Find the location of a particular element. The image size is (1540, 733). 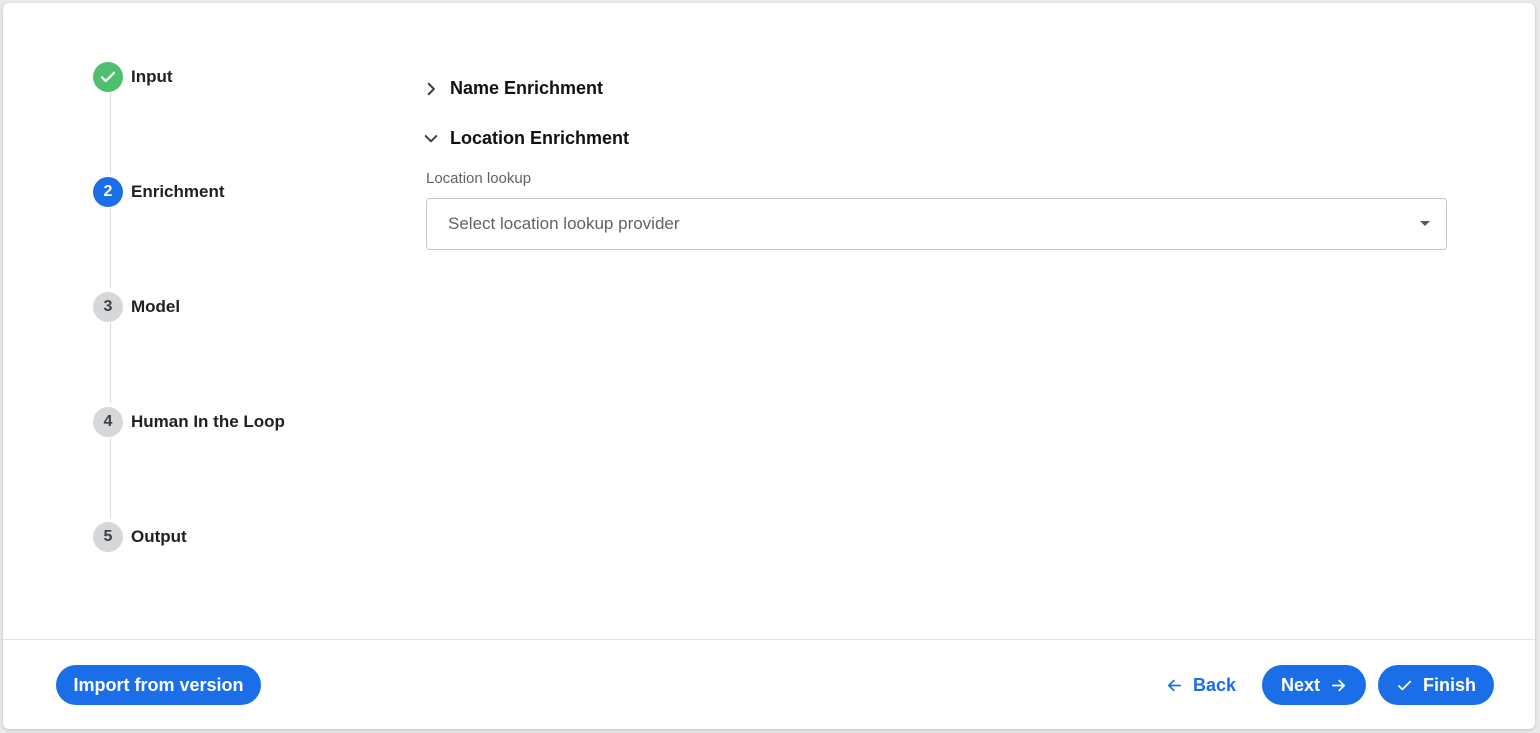

section-title: Name Enrichment is located at coordinates (527, 88).